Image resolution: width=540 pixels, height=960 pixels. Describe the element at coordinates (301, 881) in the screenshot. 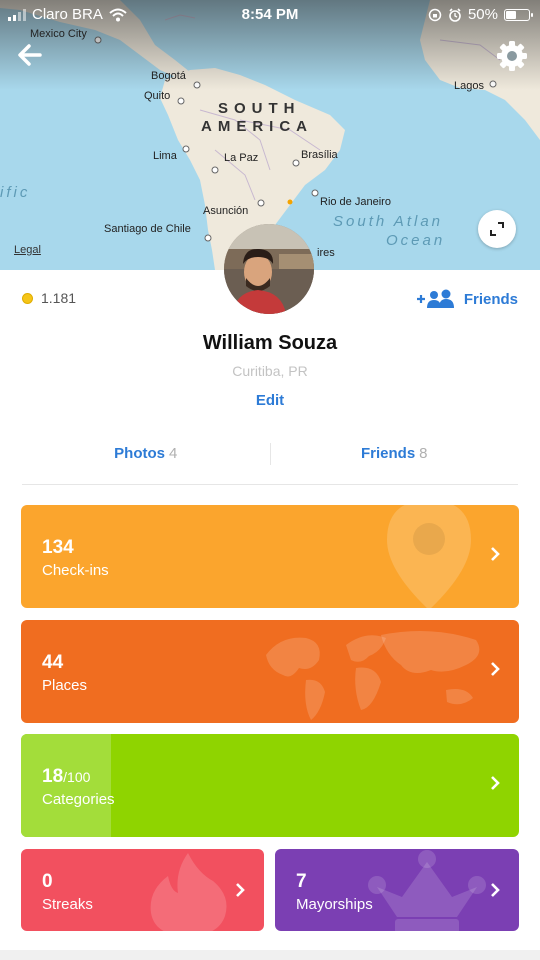

I see `mayorships-count: 7` at that location.